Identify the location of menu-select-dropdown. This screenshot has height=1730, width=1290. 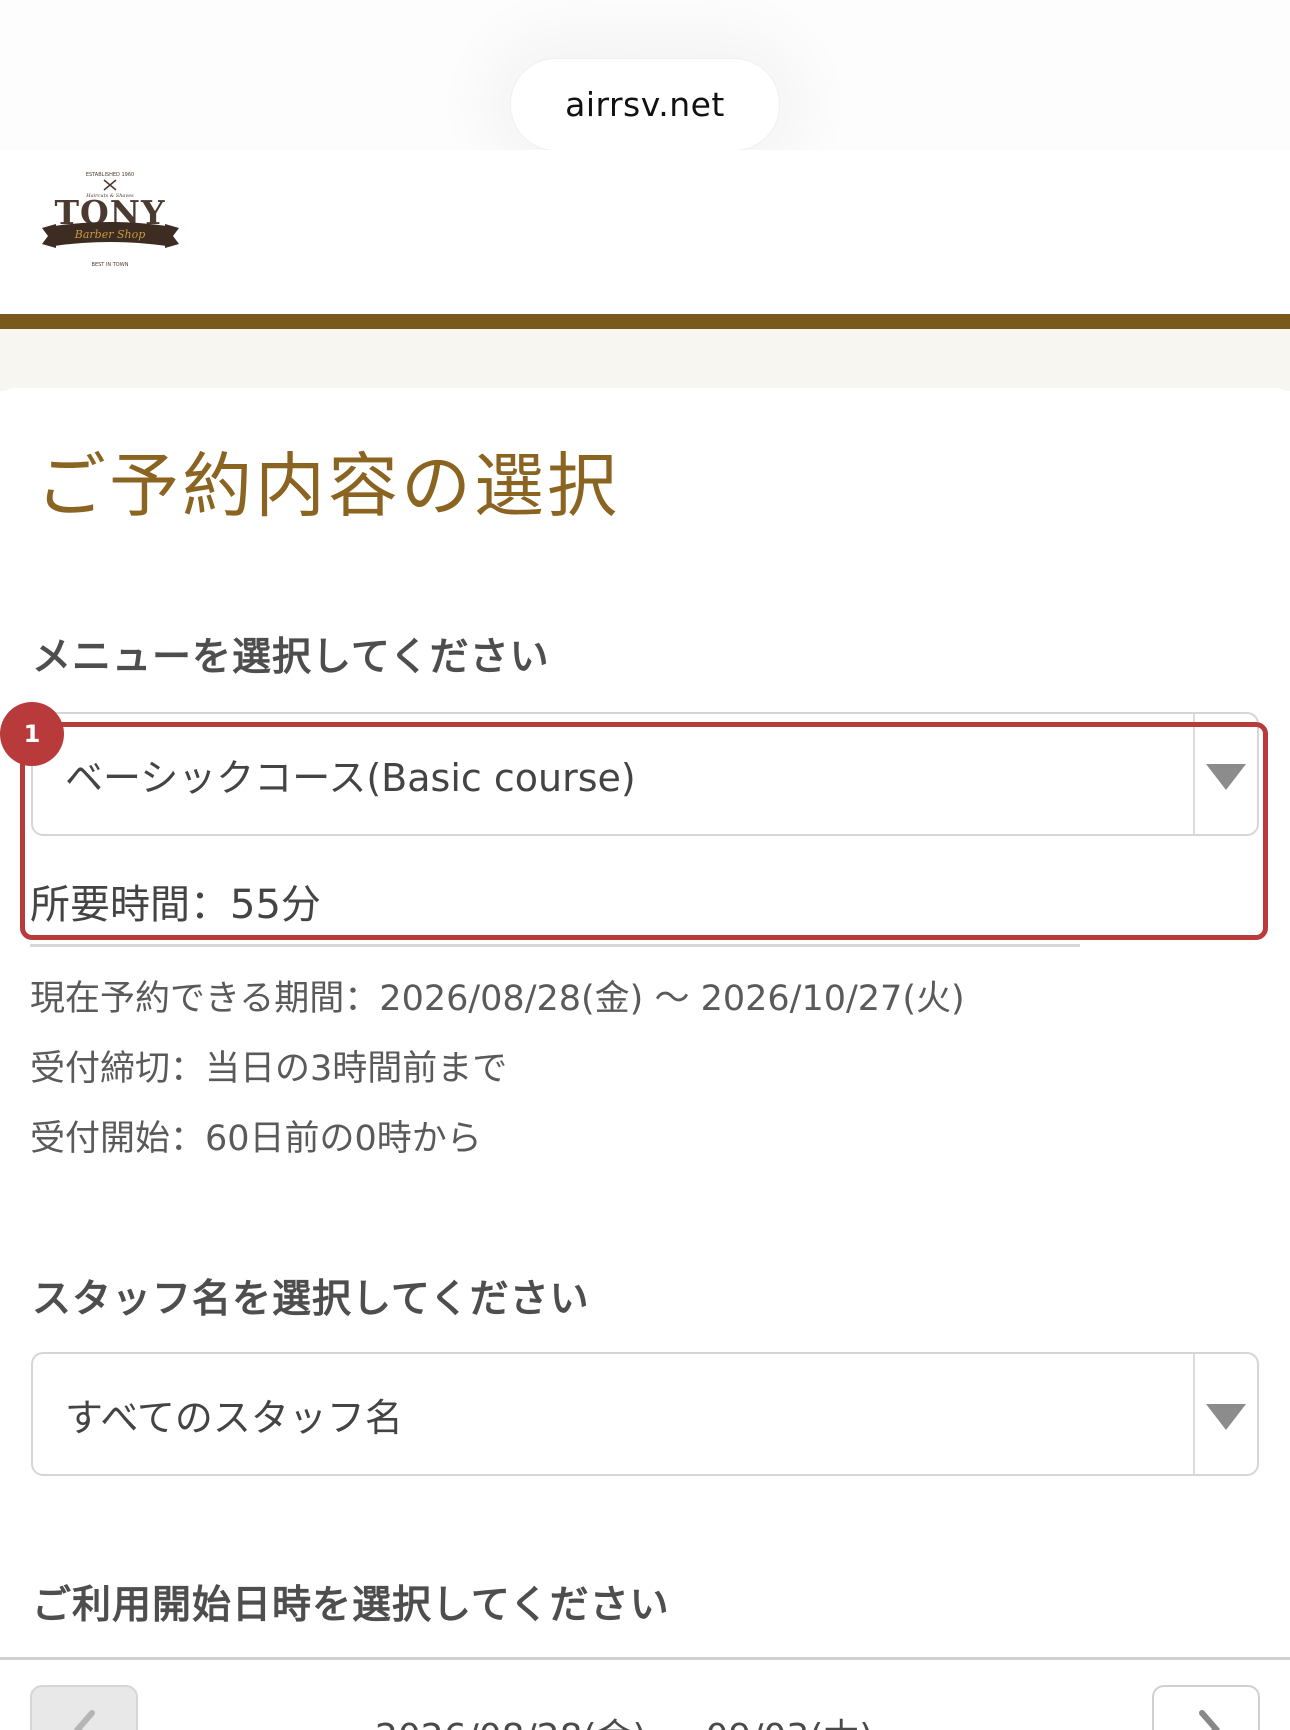
(1225, 774).